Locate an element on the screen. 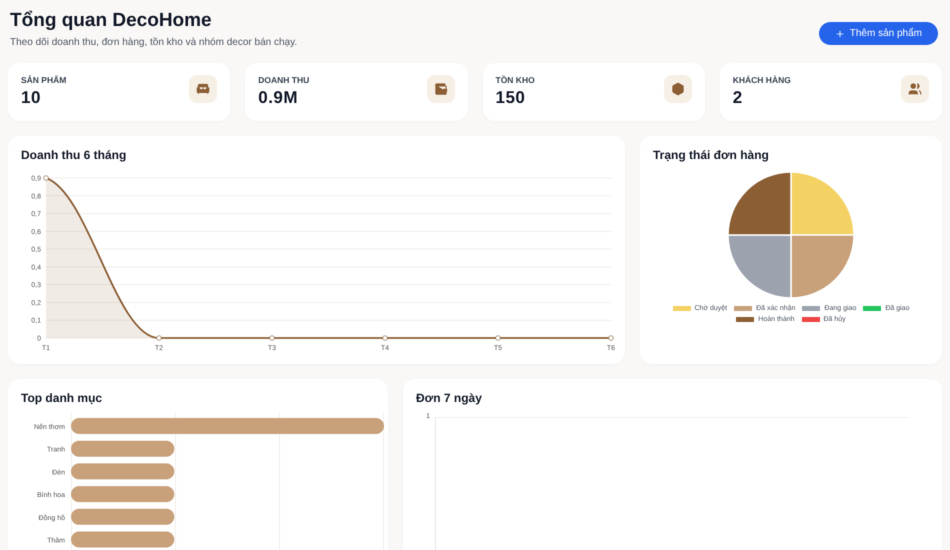 The height and width of the screenshot is (550, 950). page-subtitle: Theo dõi doanh thu, đơn hàng, tồn kho và nhóm decor bán chạy. is located at coordinates (154, 42).